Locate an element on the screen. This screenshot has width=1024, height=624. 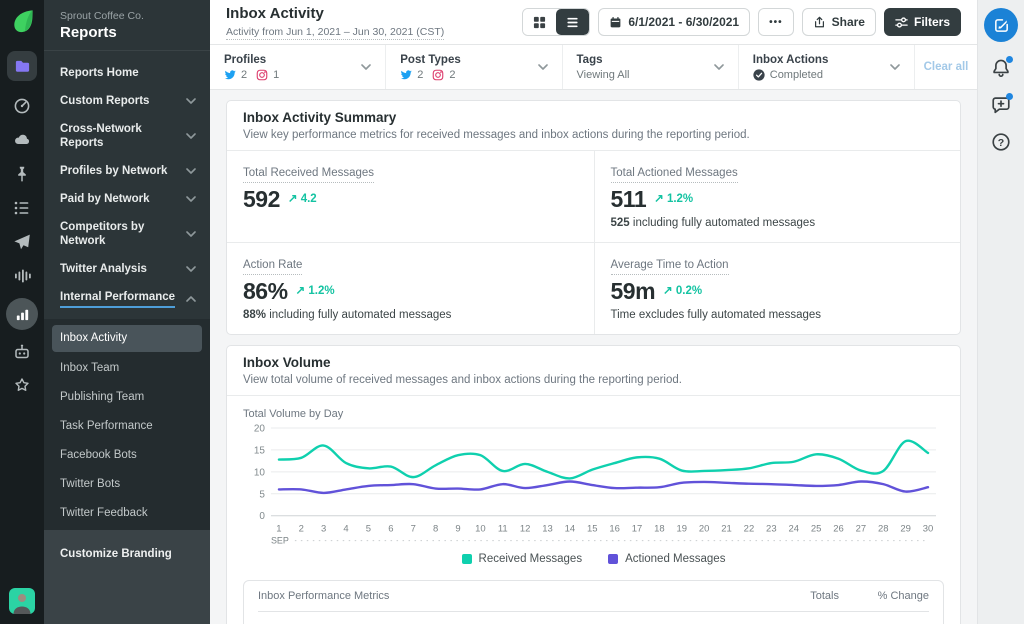
metric-label: Total Actioned Messages is located at coordinates (674, 175).